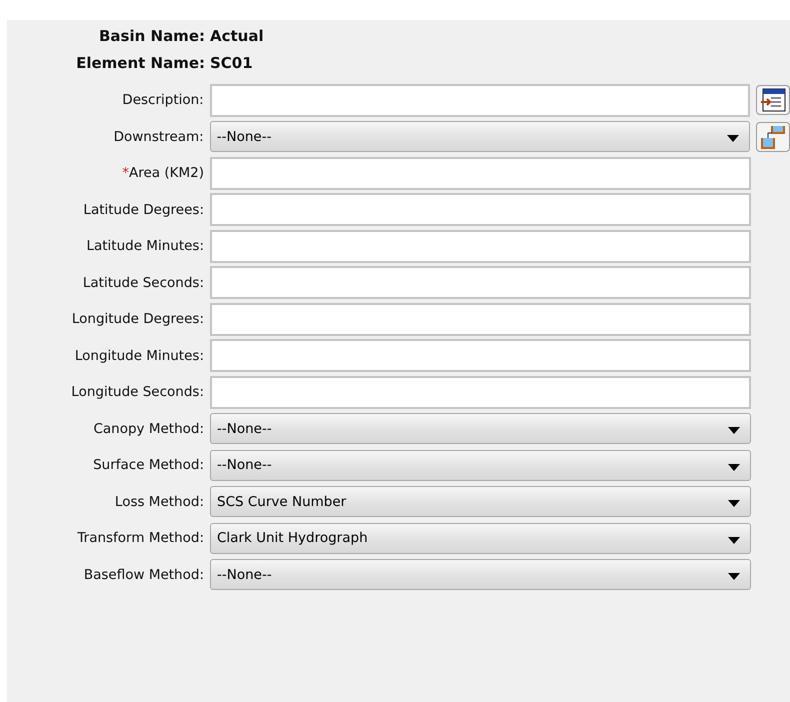 This screenshot has width=790, height=702. Describe the element at coordinates (163, 100) in the screenshot. I see `field-label: Description:` at that location.